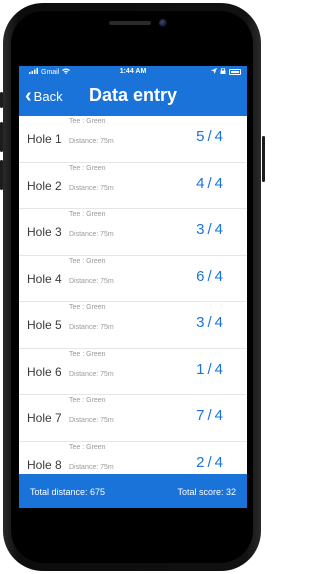  I want to click on list-item-hole-7: Hole 7 Tee : Green Distance: 75m 7/4, so click(133, 418).